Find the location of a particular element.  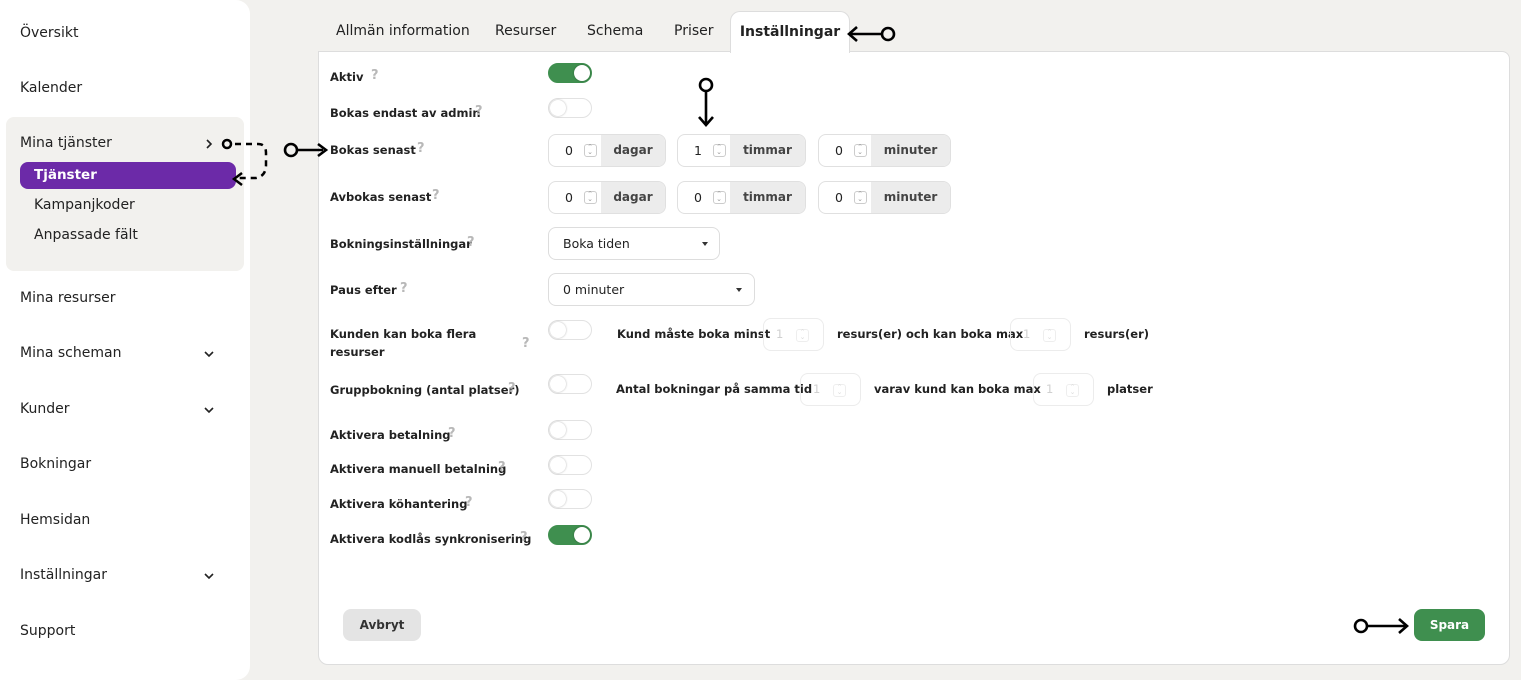

nav-mina-scheman: Mina scheman is located at coordinates (70, 353).